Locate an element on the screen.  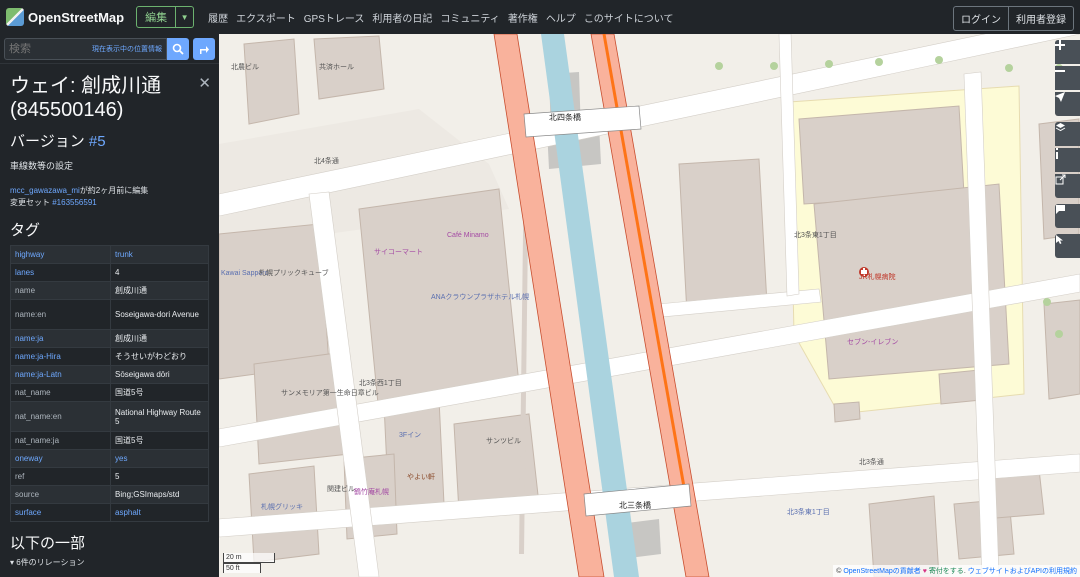
directions-icon is located at coordinates (204, 49).